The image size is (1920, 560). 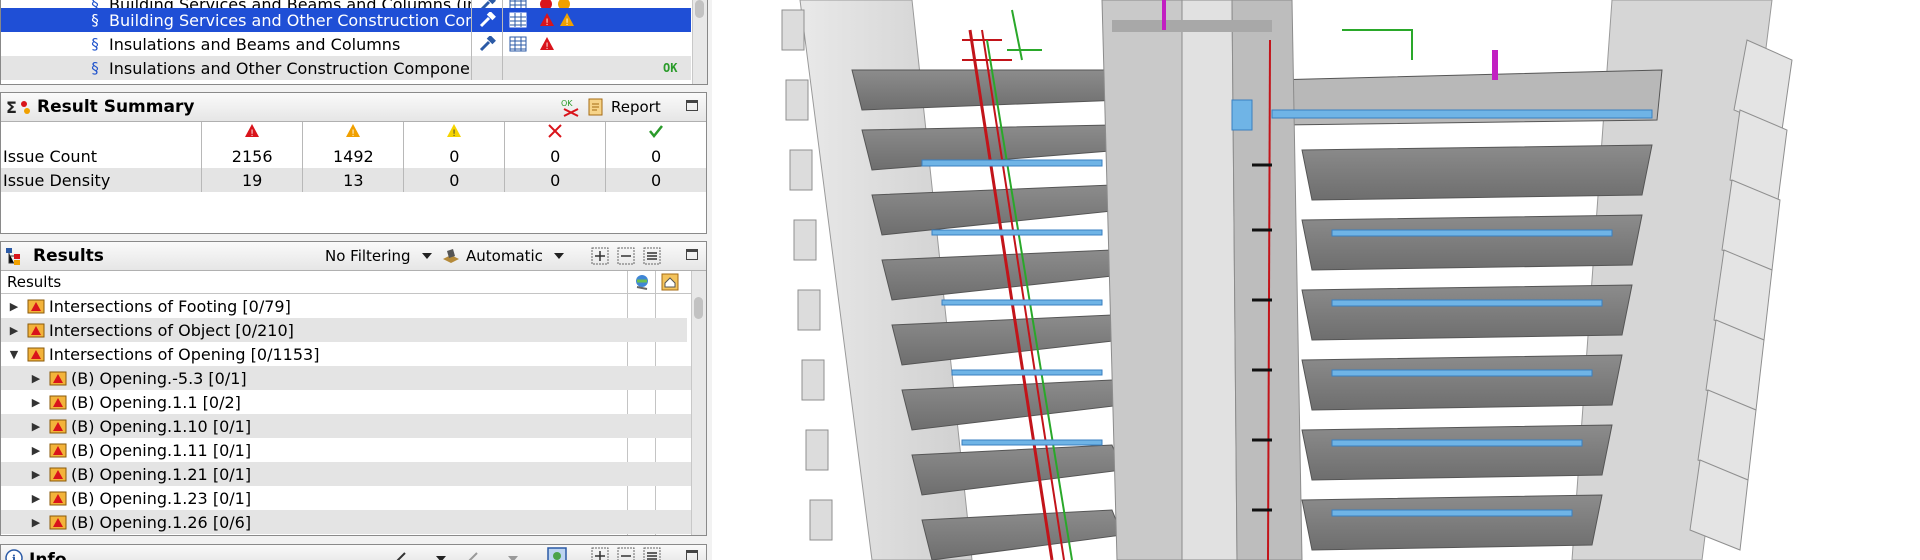 I want to click on rule-name: Insulations and Beams and Columns, so click(x=255, y=44).